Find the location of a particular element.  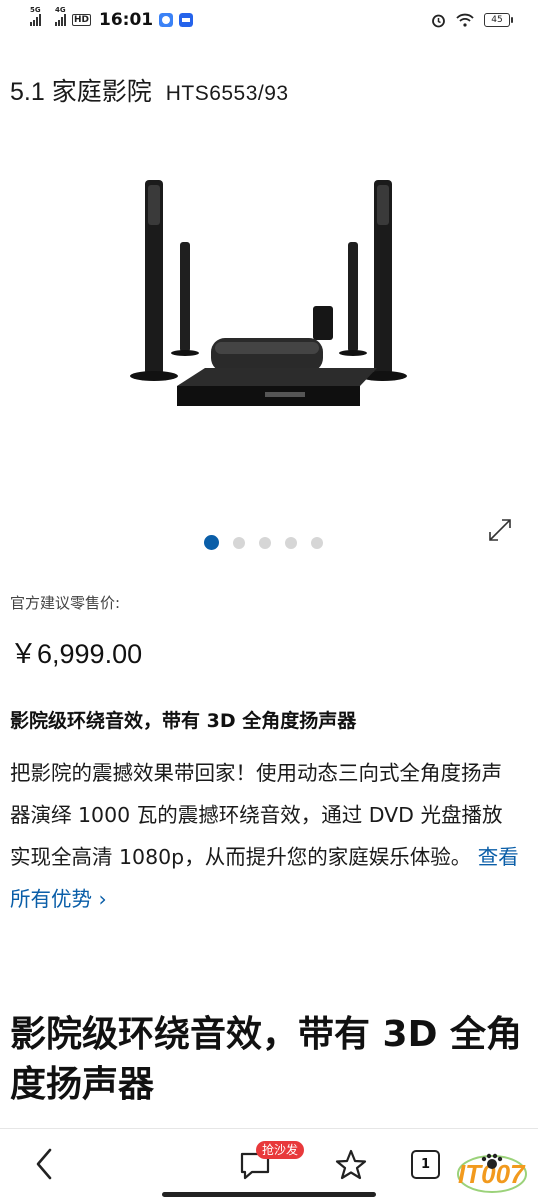

battery-level: 45 is located at coordinates (497, 20).